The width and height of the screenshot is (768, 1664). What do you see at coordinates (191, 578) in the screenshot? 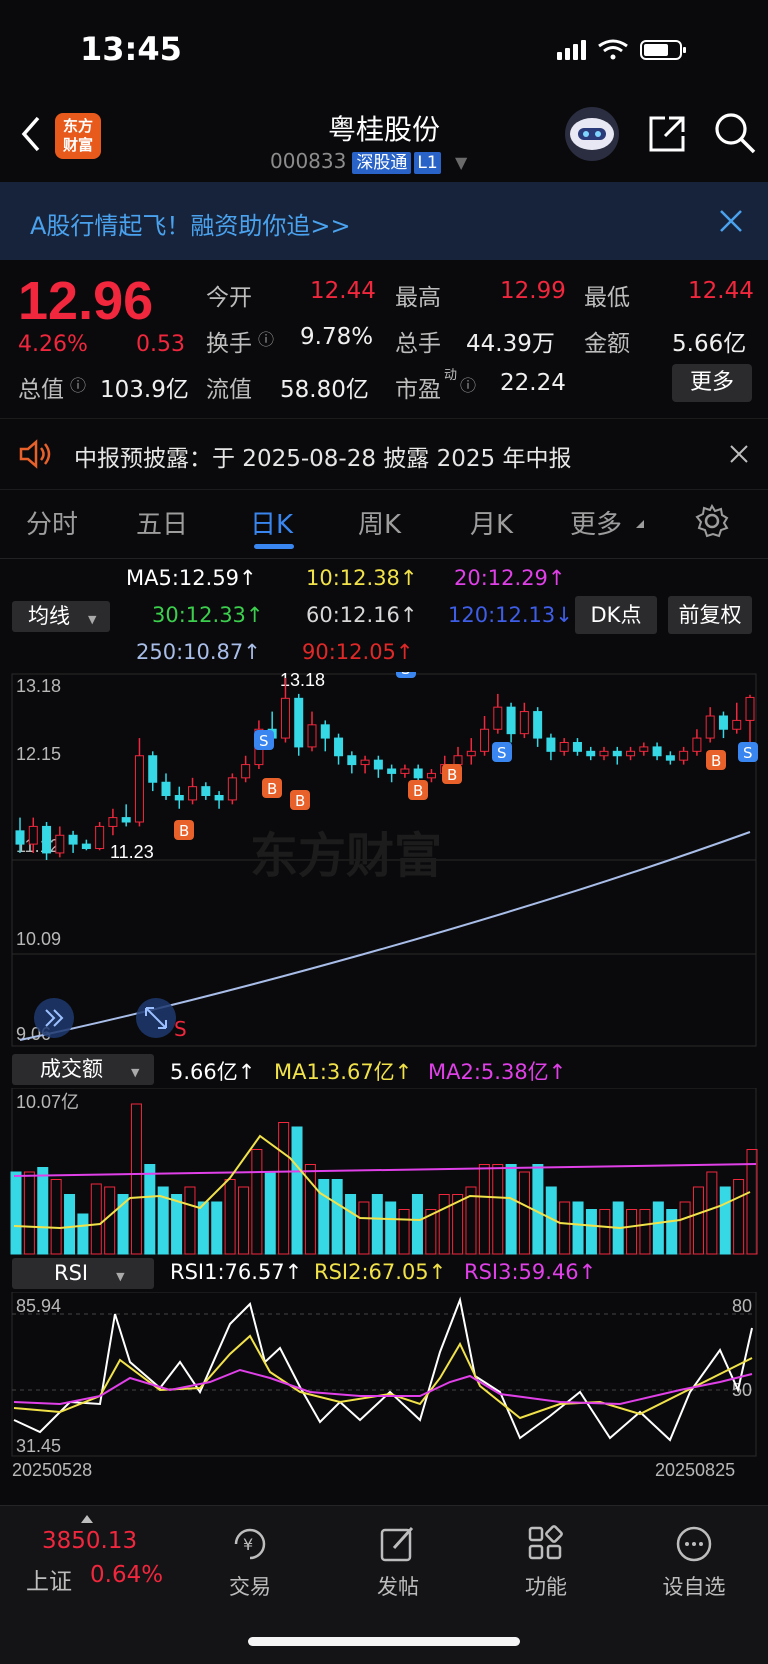
I see `ma5-label: MA5:12.59↑` at bounding box center [191, 578].